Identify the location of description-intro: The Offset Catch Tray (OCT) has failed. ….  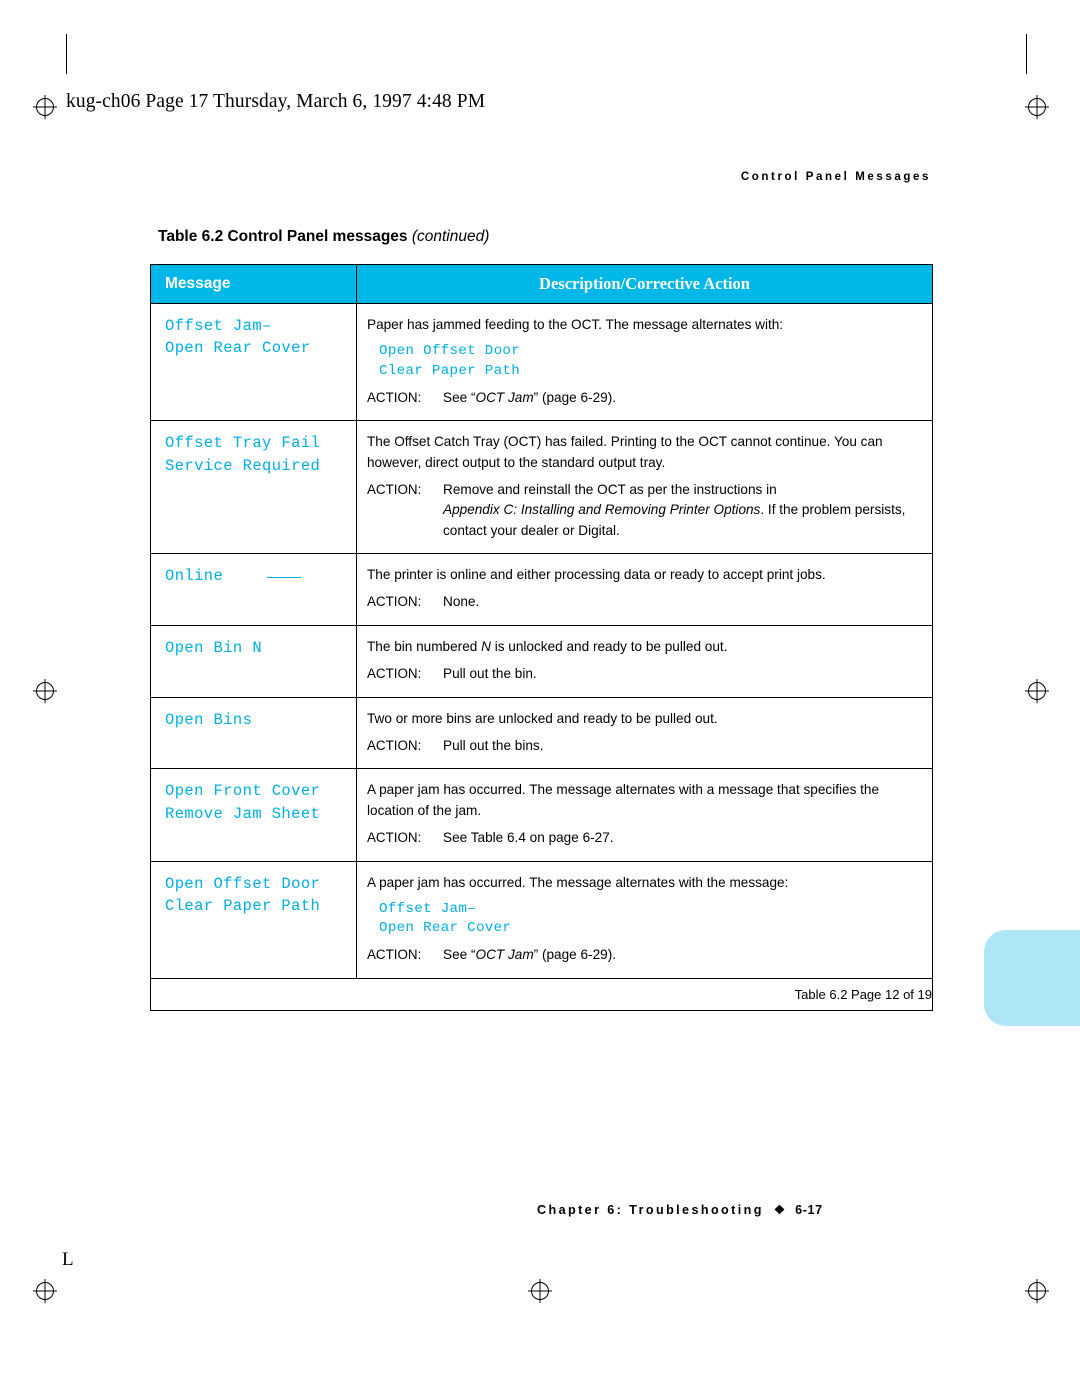
(625, 452).